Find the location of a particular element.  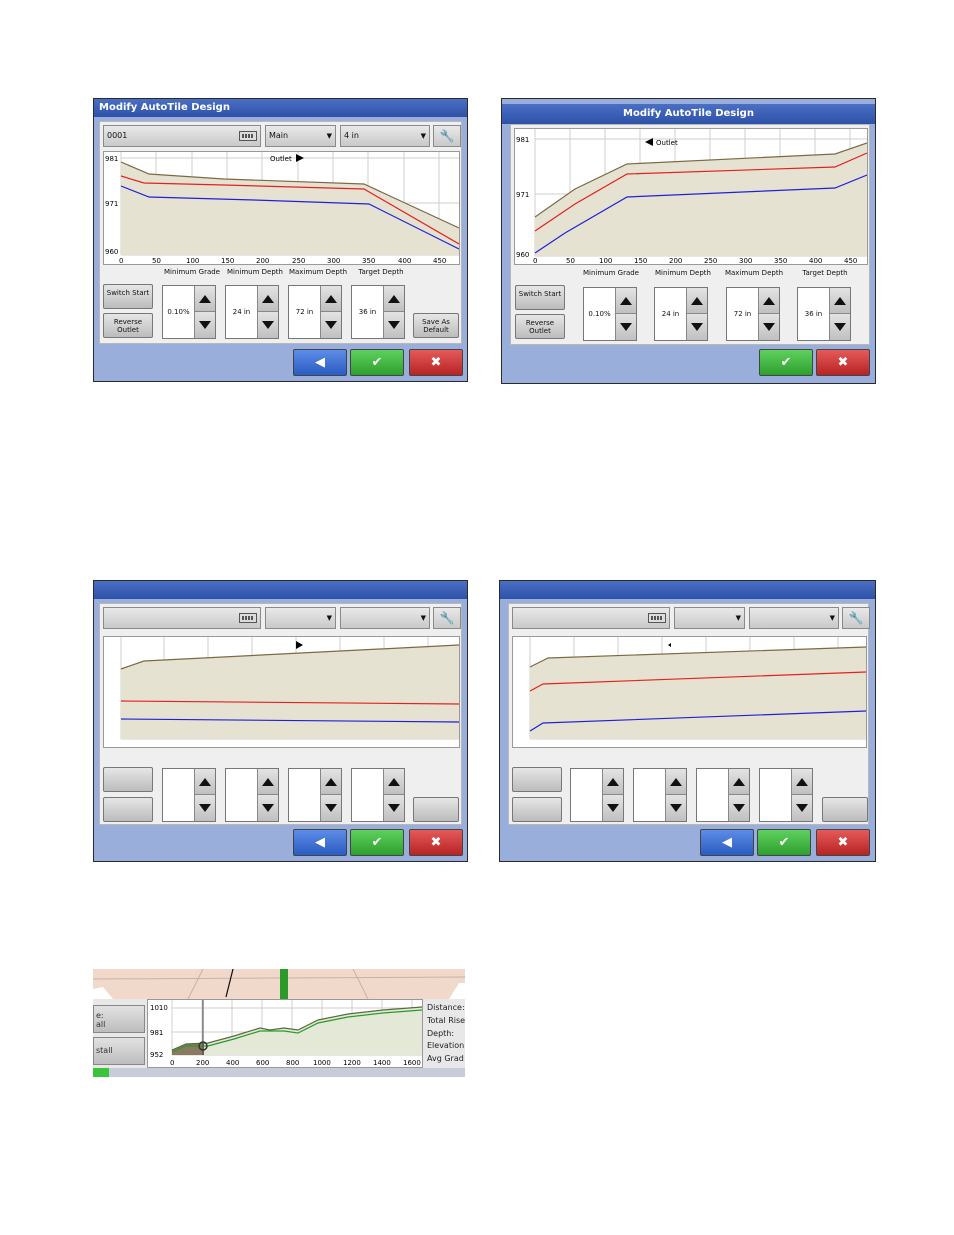

min-depth-value: 24 in is located at coordinates (241, 312).